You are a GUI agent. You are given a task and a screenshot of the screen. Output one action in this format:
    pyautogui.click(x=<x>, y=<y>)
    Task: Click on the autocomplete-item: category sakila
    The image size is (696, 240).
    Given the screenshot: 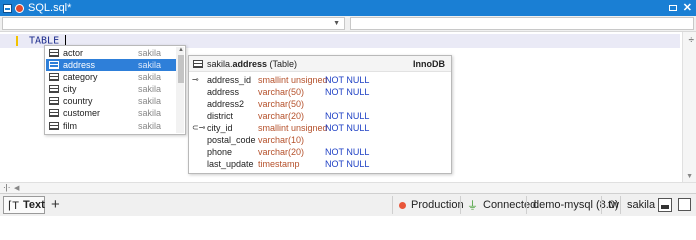 What is the action you would take?
    pyautogui.click(x=111, y=77)
    